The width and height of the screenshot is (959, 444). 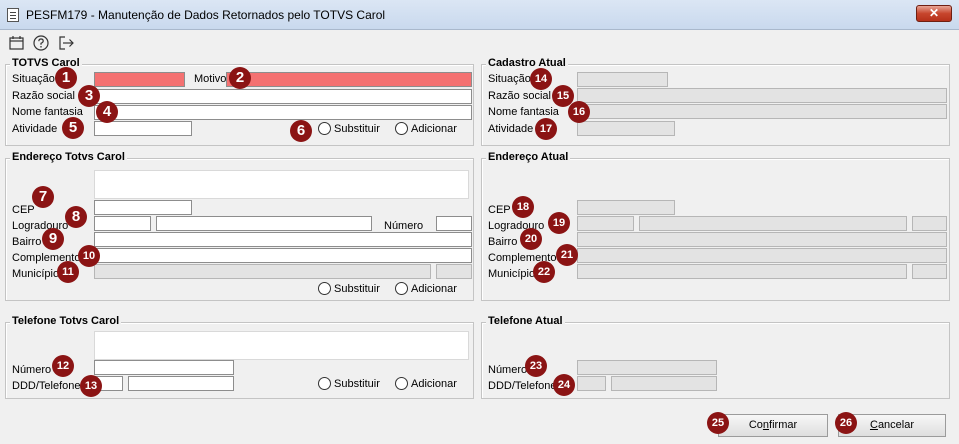 I want to click on telefone-numero-atual-field, so click(x=647, y=367).